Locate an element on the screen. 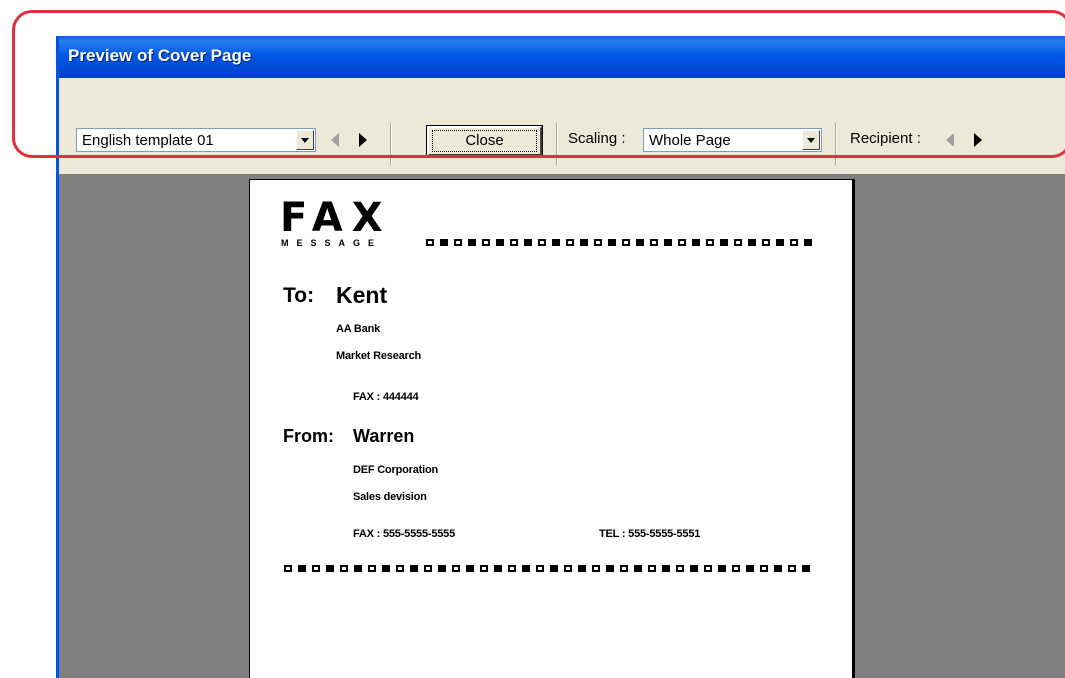  from-label: From: is located at coordinates (308, 436).